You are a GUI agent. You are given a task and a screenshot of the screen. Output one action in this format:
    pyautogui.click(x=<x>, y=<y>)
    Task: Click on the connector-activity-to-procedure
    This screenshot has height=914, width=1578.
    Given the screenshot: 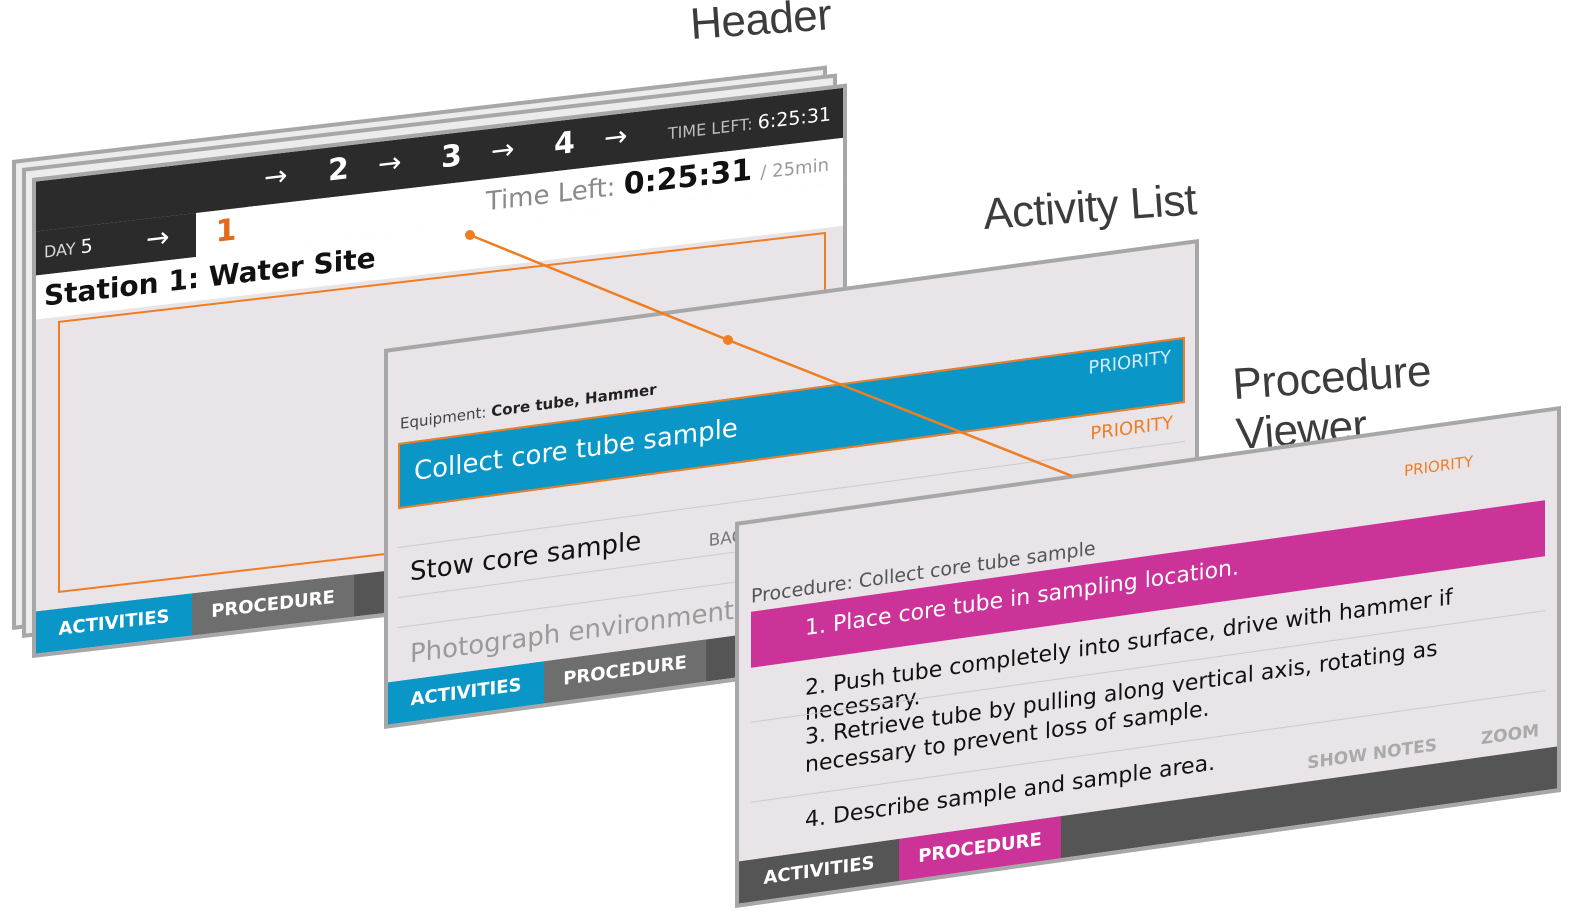 What is the action you would take?
    pyautogui.click(x=900, y=408)
    